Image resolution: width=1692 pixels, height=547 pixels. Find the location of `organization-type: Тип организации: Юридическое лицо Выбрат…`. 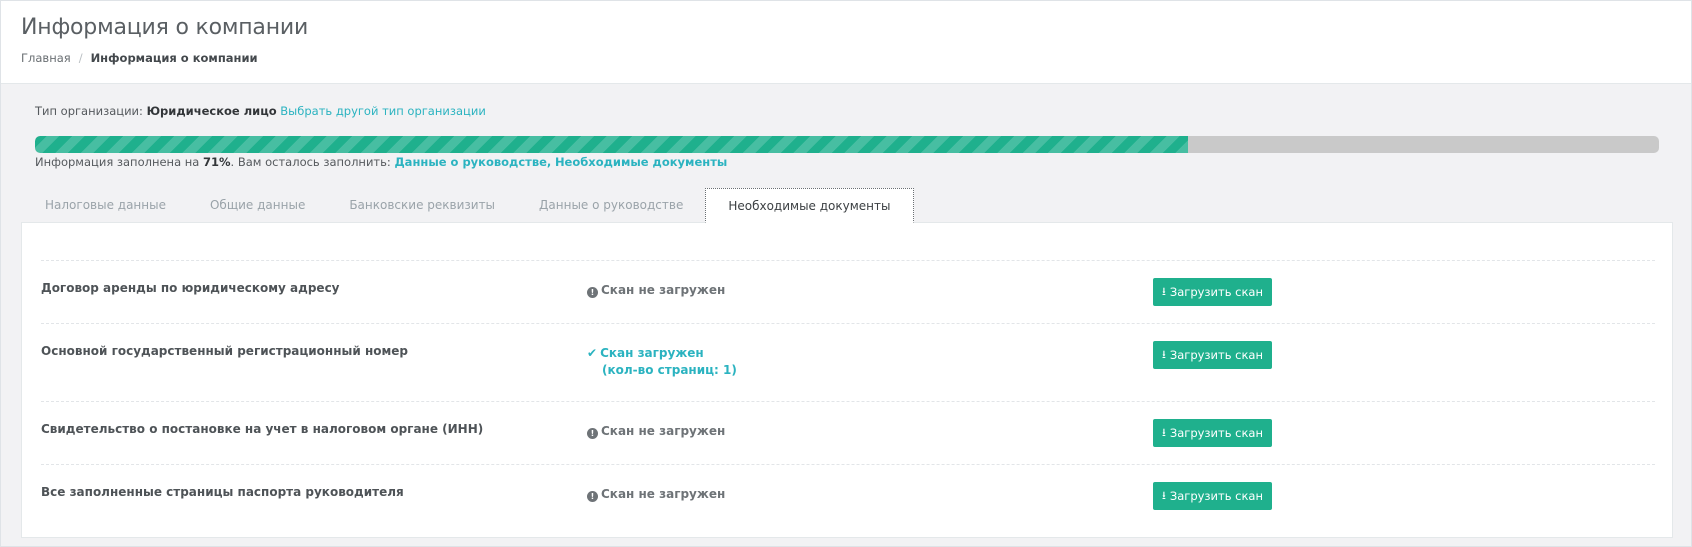

organization-type: Тип организации: Юридическое лицо Выбрат… is located at coordinates (260, 111).